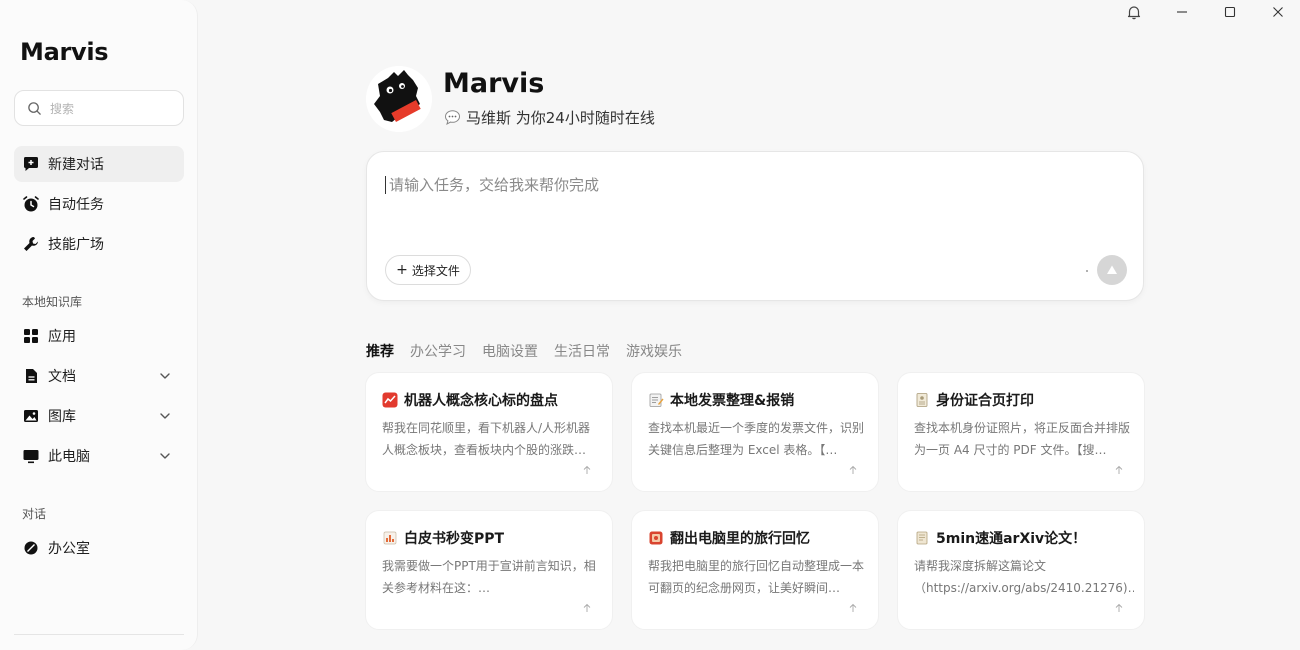  What do you see at coordinates (481, 401) in the screenshot?
I see `card-title: 机器人概念核心标的盘点` at bounding box center [481, 401].